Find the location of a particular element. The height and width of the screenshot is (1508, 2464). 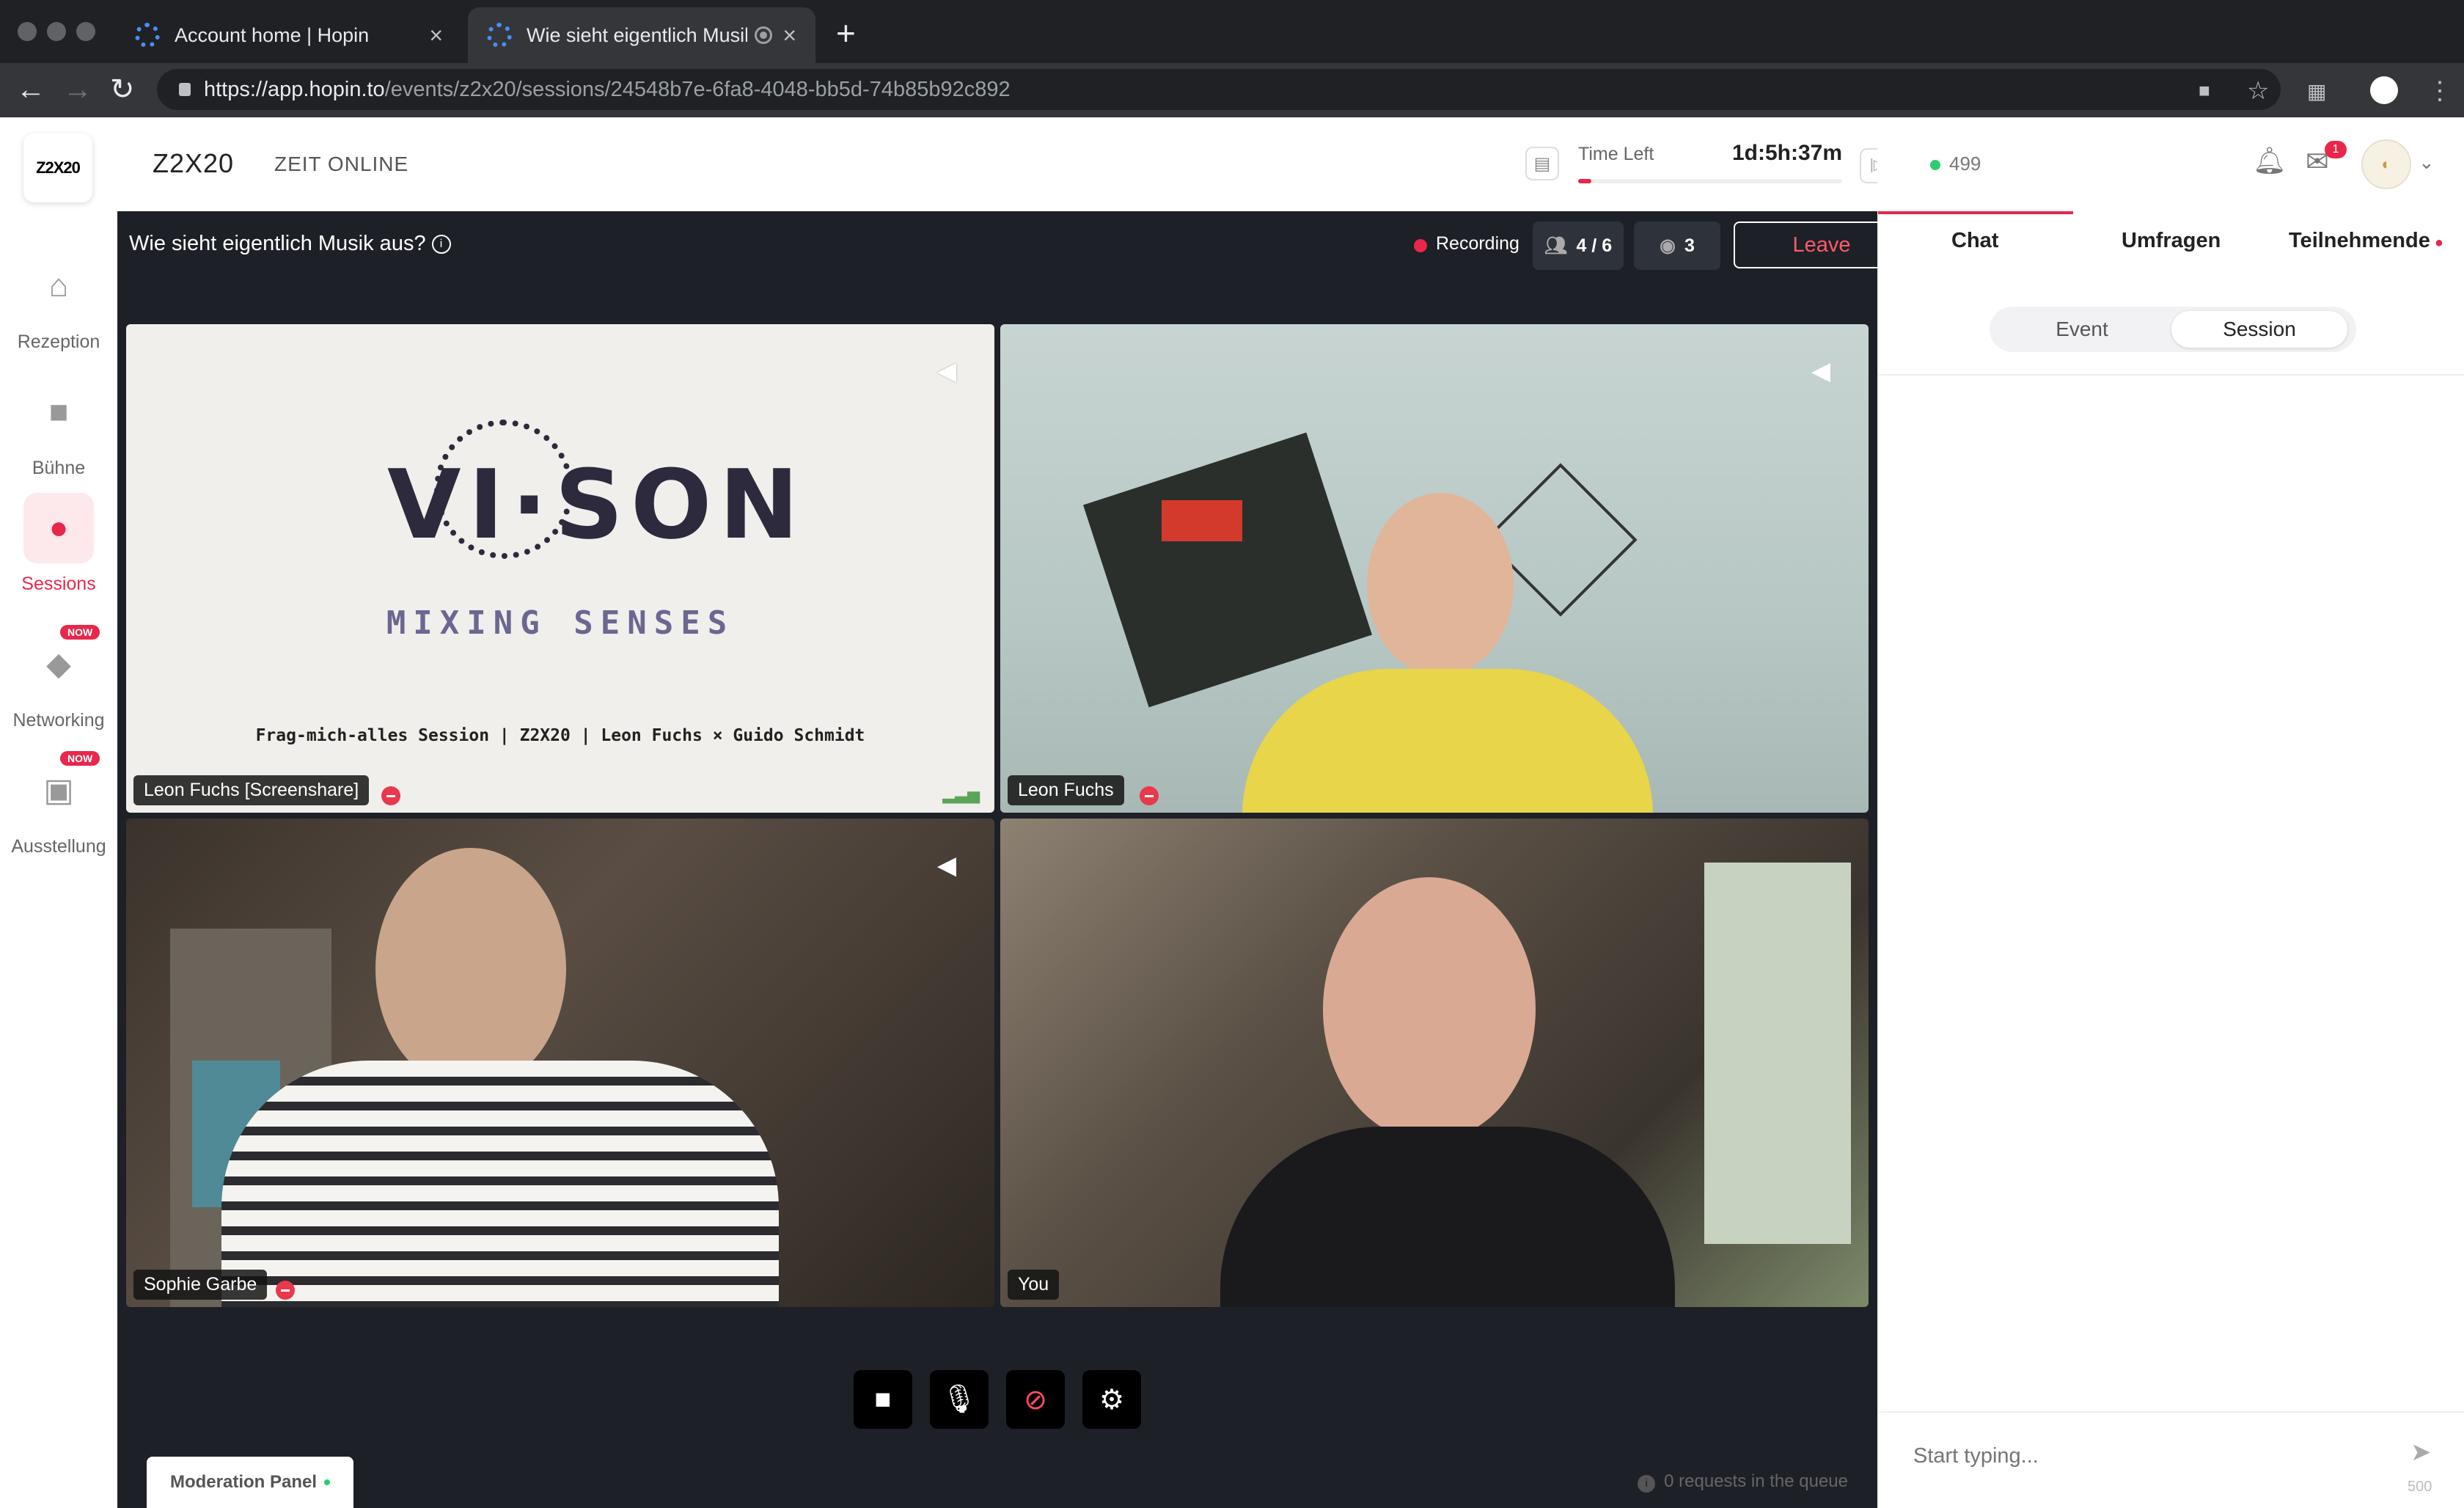

camera-toggle-button: ■ is located at coordinates (883, 1399).